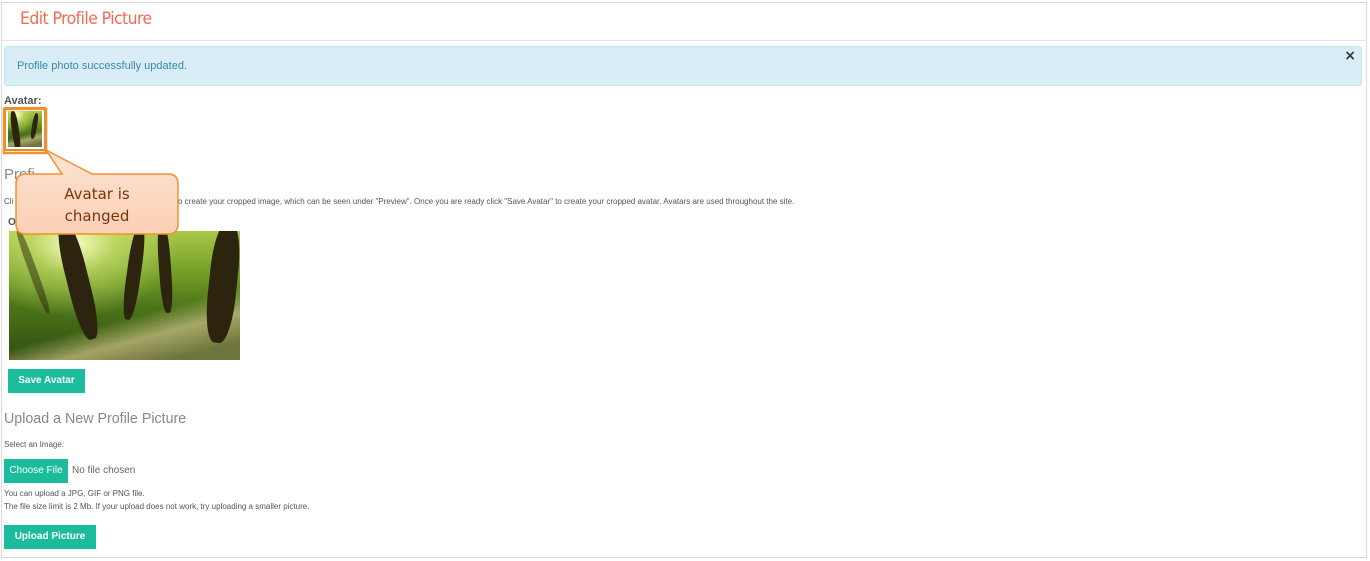 Image resolution: width=1370 pixels, height=561 pixels. I want to click on panel-header: Edit Profile Picture, so click(684, 22).